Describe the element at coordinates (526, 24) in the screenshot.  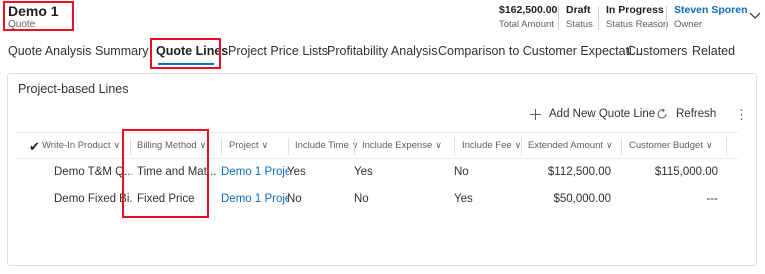
I see `total-amount-label: Total Amount` at that location.